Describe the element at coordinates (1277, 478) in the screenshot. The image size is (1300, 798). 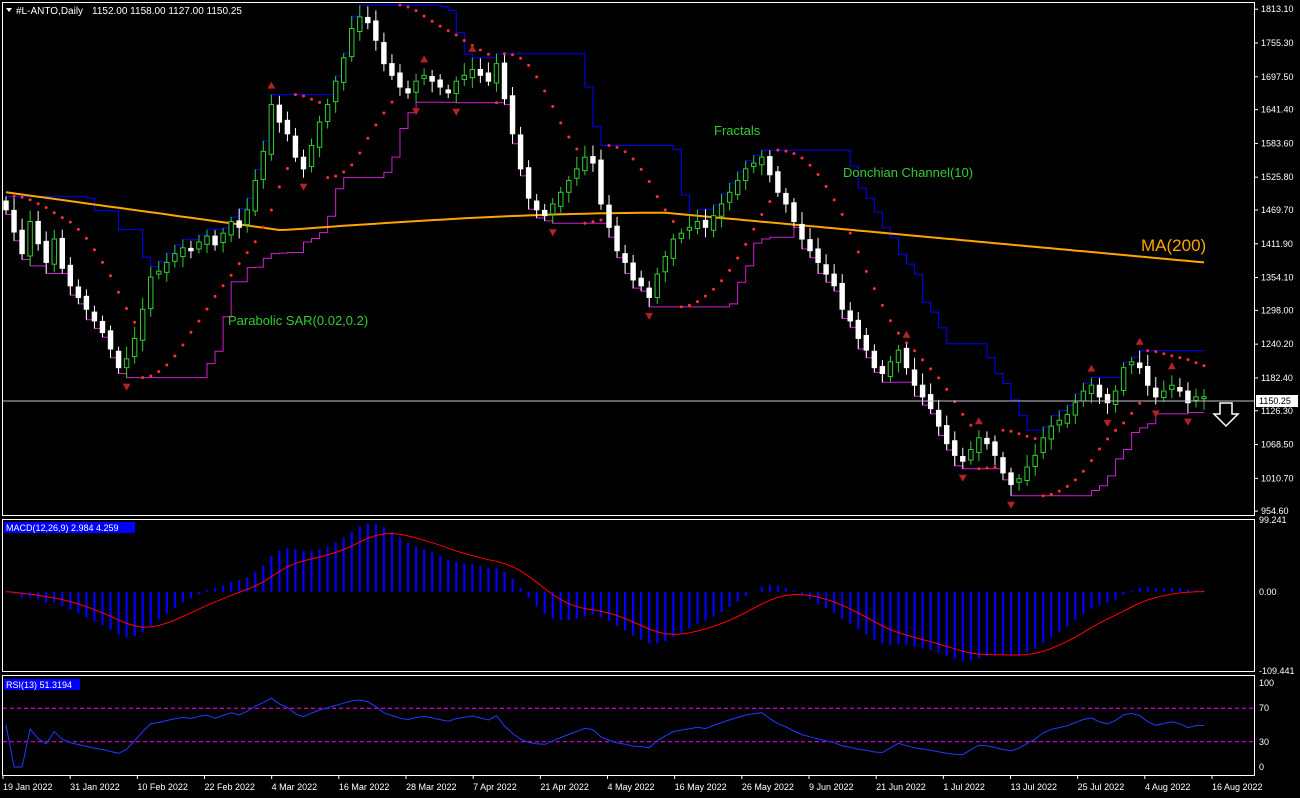
I see `price-tick-label: 1010.70` at that location.